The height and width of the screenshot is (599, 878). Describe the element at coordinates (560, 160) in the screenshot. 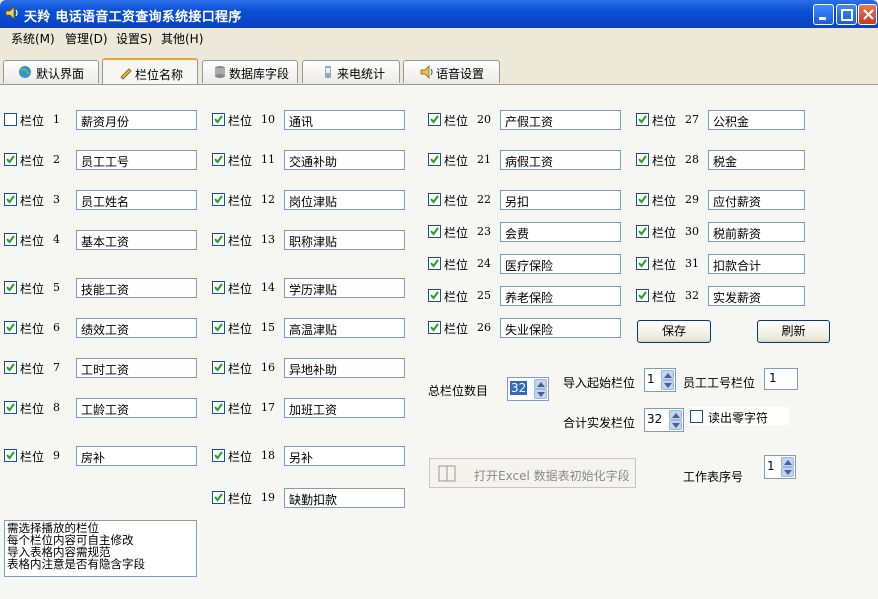

I see `field-name-input: 病假工资` at that location.